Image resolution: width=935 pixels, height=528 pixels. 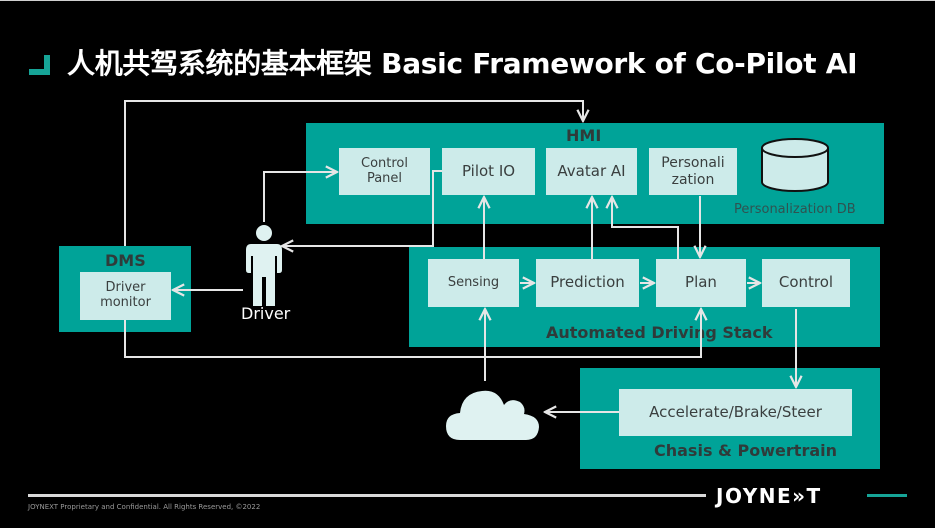 I want to click on control-panel-label: Control Panel, so click(x=384, y=170).